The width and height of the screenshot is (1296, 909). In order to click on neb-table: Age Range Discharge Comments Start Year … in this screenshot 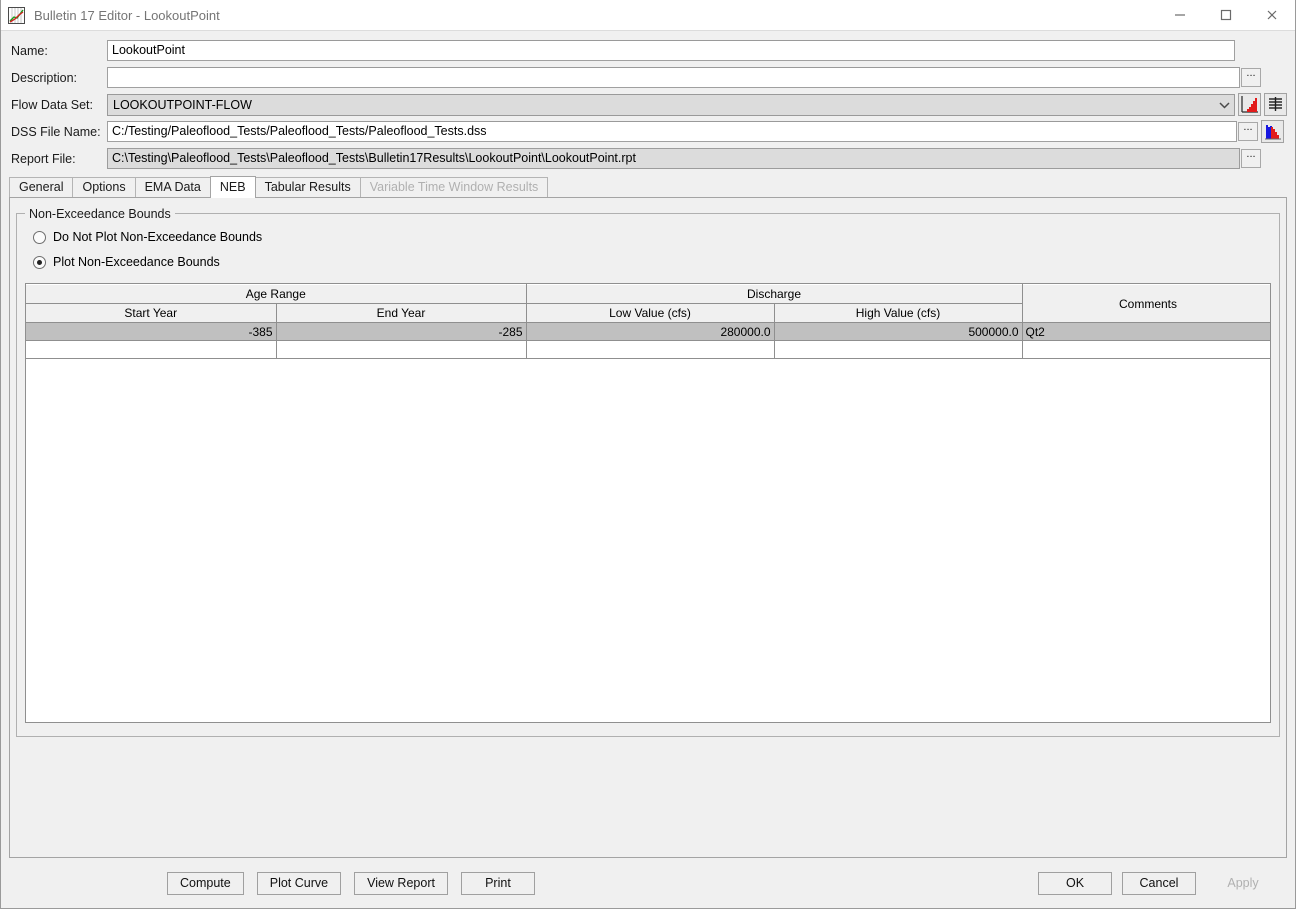, I will do `click(648, 321)`.